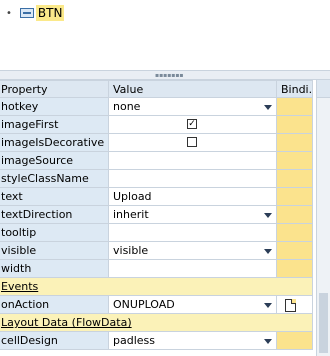  What do you see at coordinates (323, 323) in the screenshot?
I see `scrollbar-thumb` at bounding box center [323, 323].